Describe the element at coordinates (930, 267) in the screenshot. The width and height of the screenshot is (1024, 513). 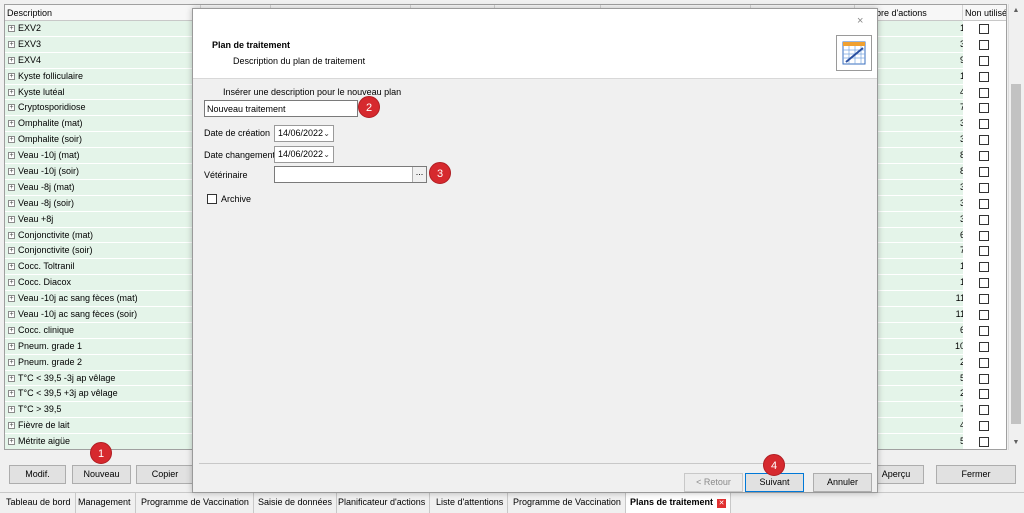
I see `row-action-count: 1` at that location.